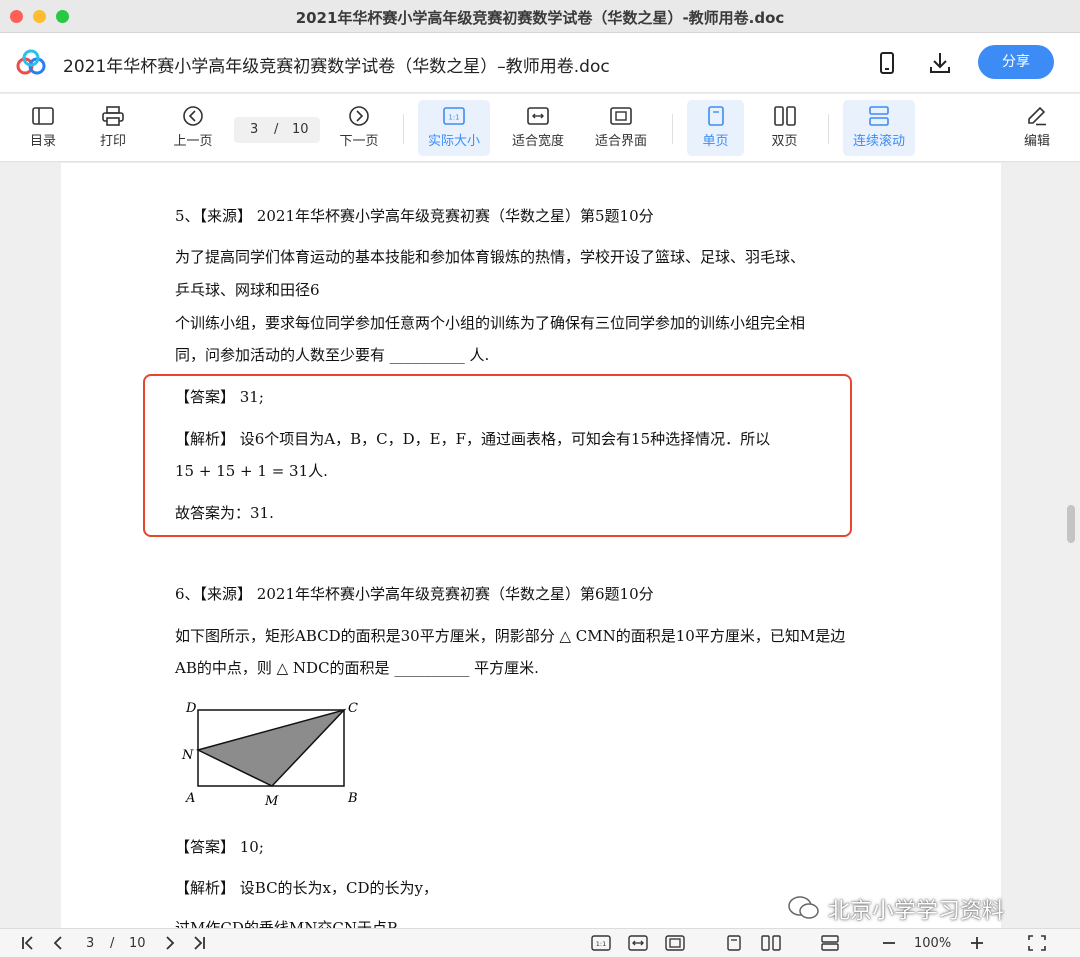  Describe the element at coordinates (113, 128) in the screenshot. I see `print-button: 打印` at that location.